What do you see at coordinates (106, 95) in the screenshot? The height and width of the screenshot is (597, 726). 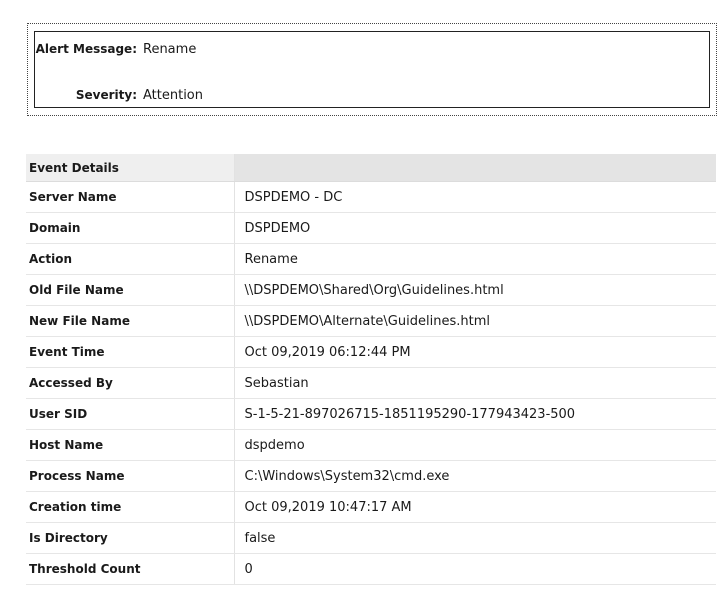 I see `severity-label: Severity:` at bounding box center [106, 95].